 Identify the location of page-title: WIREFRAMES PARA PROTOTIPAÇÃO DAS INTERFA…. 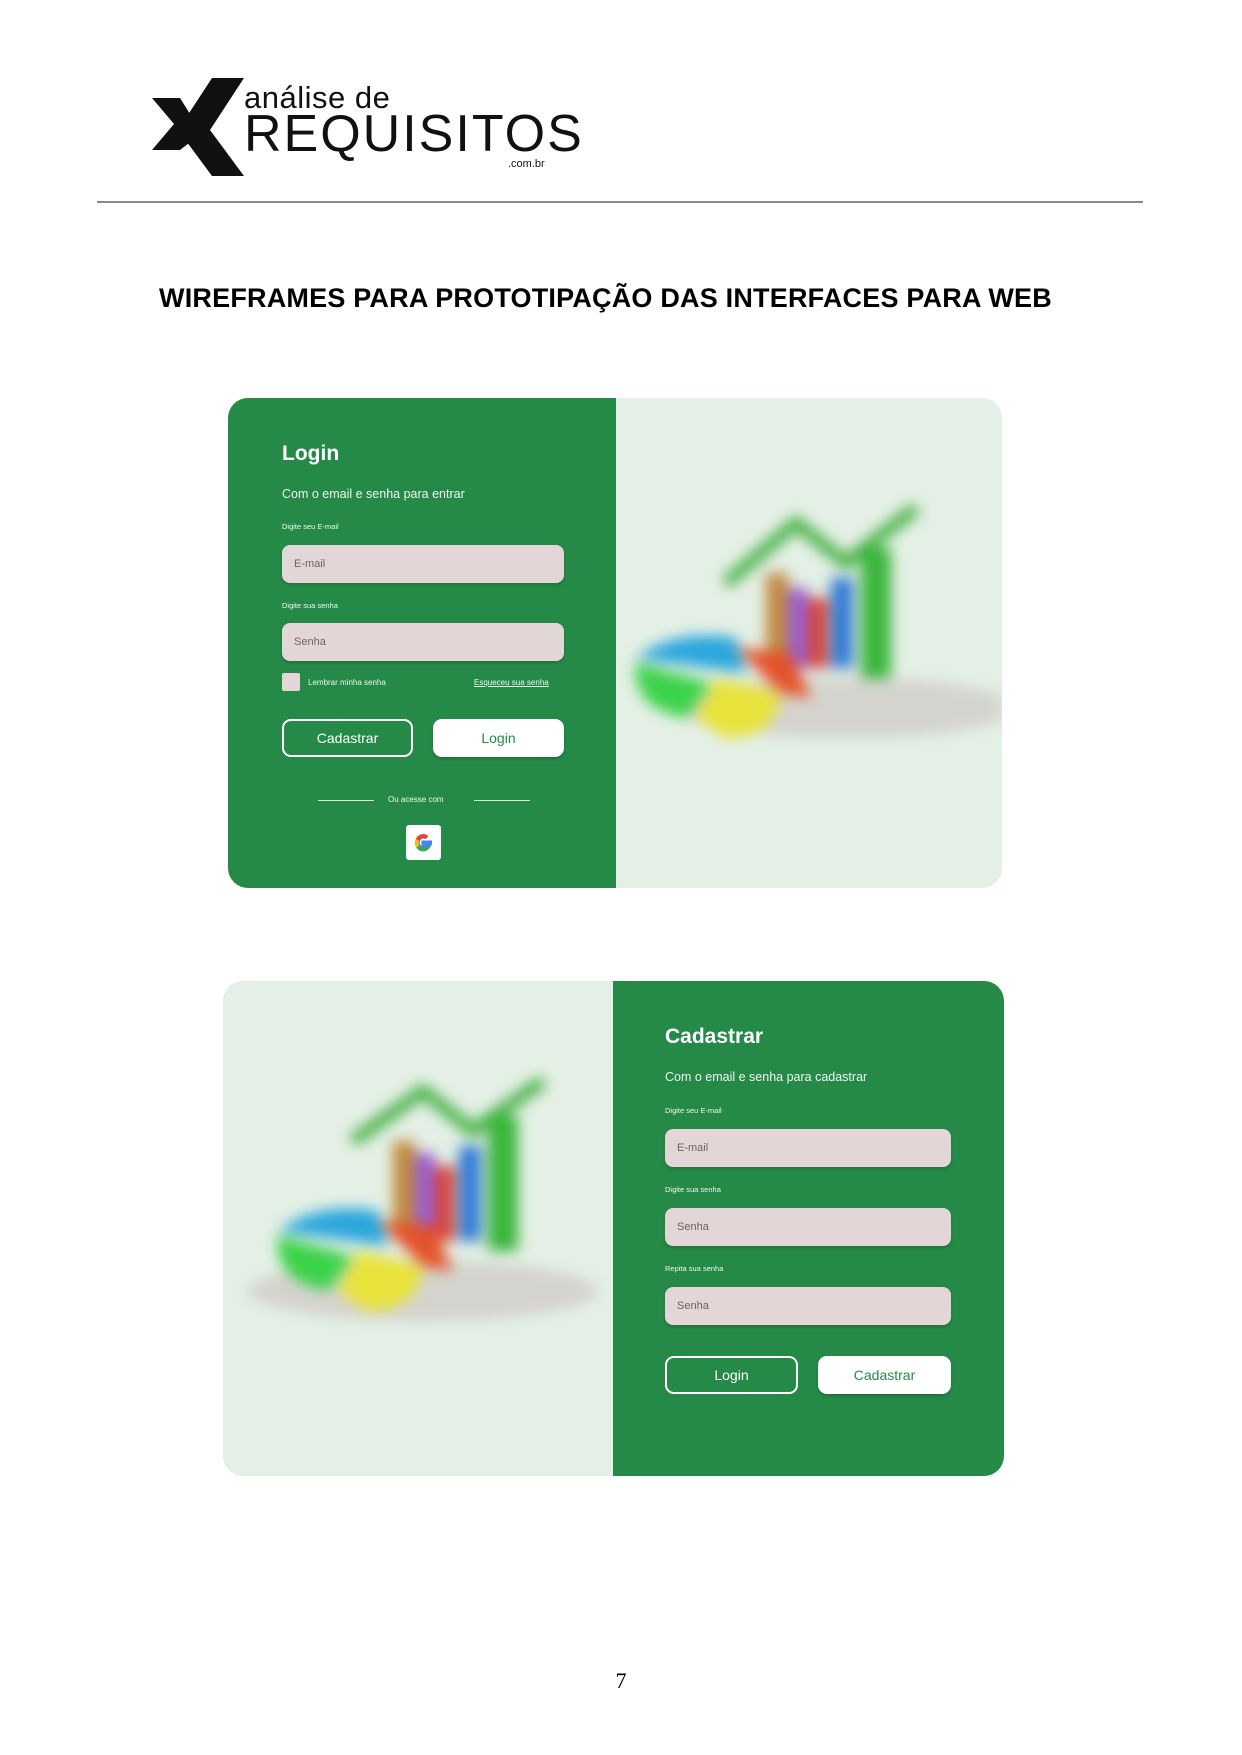
(605, 298).